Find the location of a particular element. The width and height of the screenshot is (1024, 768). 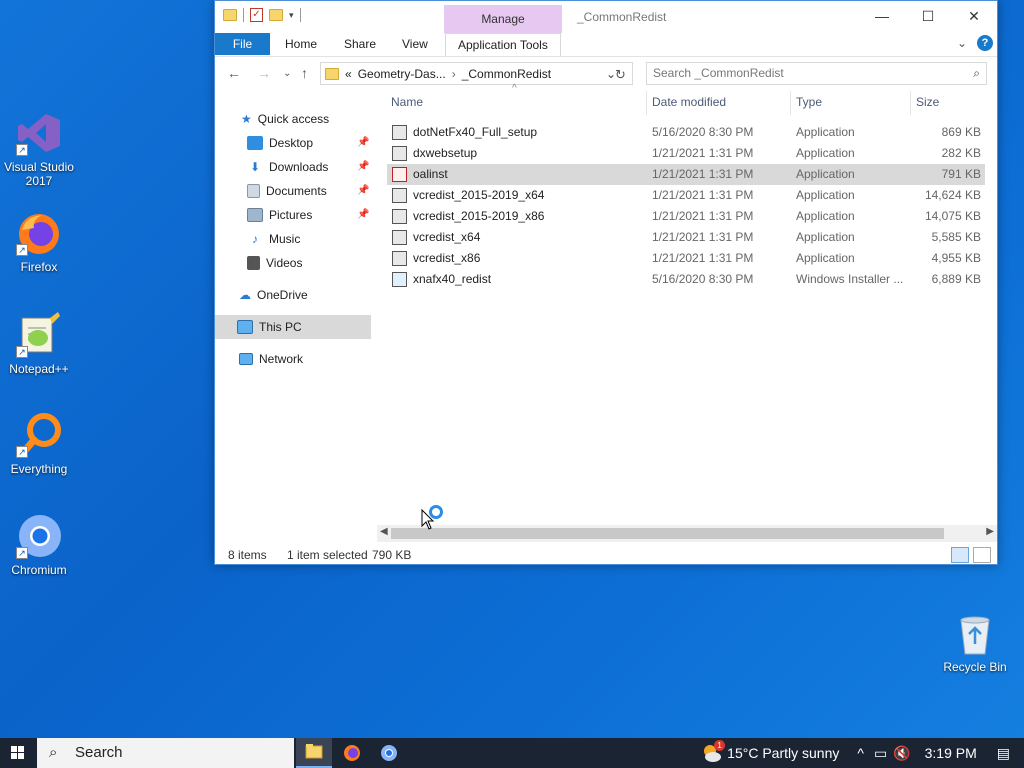

nav-downloads: ⬇ Downloads is located at coordinates (287, 167).